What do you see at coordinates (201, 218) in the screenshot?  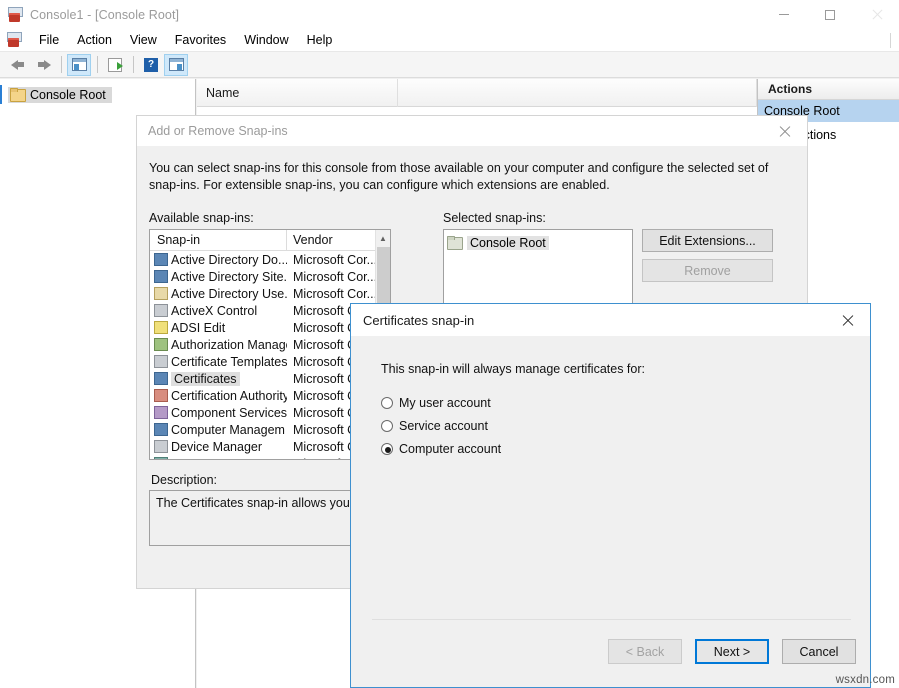 I see `available-snapins-label: Available snap-ins:` at bounding box center [201, 218].